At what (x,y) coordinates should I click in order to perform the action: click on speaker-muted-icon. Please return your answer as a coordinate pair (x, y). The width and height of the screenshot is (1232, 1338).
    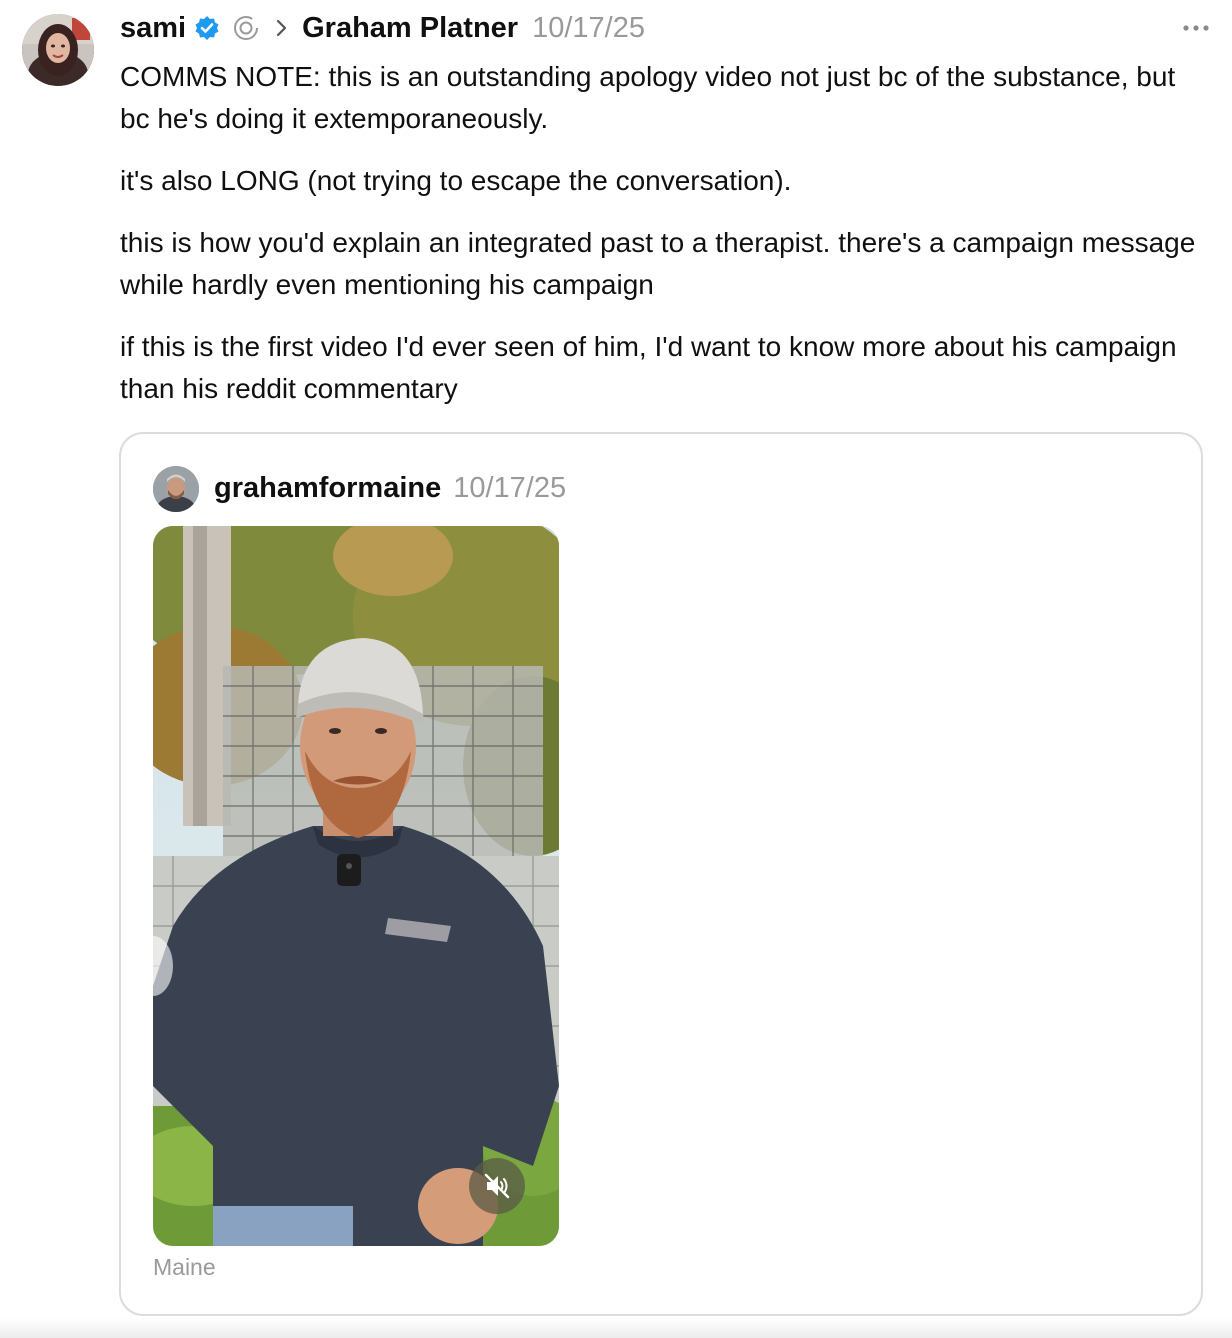
    Looking at the image, I should click on (497, 1186).